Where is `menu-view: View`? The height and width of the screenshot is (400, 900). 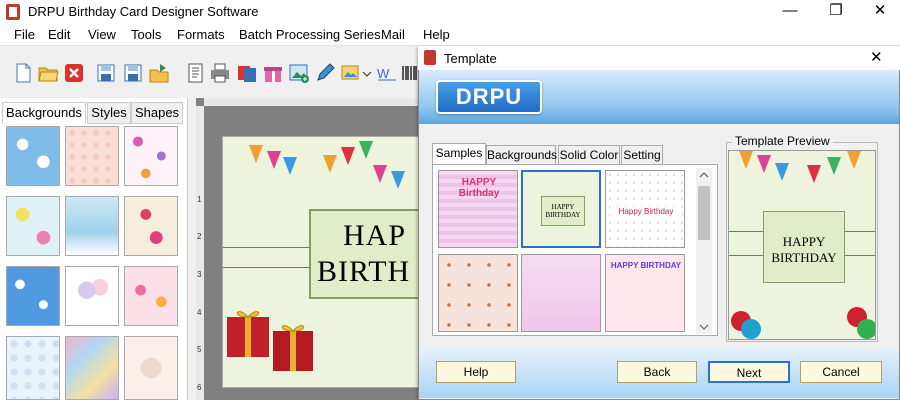
menu-view: View is located at coordinates (102, 34).